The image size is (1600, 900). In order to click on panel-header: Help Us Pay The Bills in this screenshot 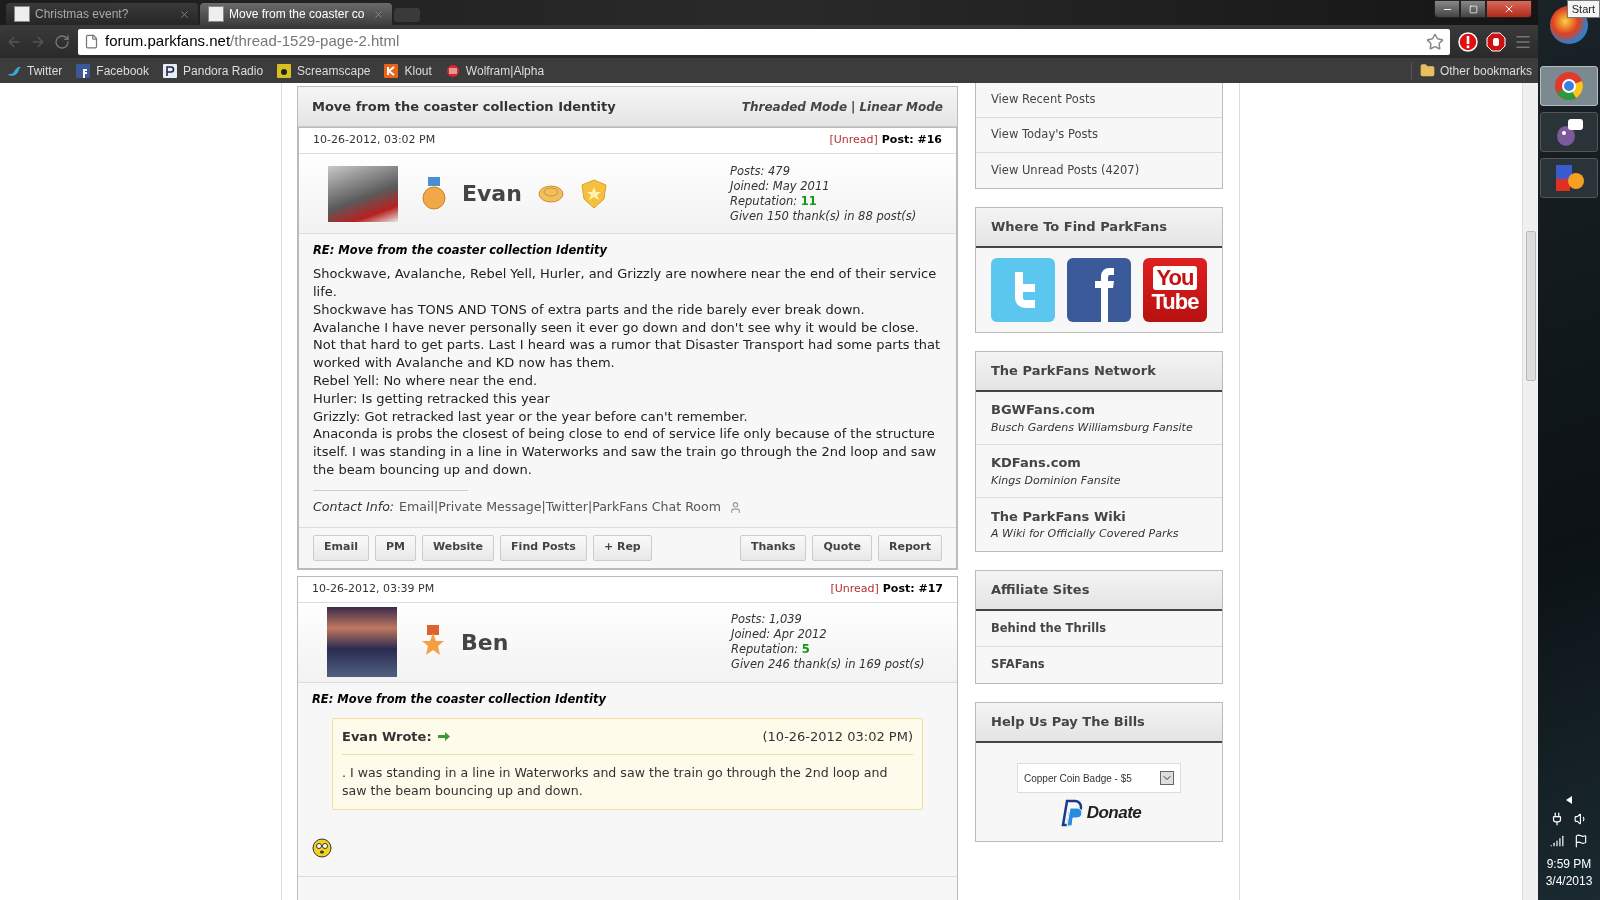, I will do `click(1099, 723)`.